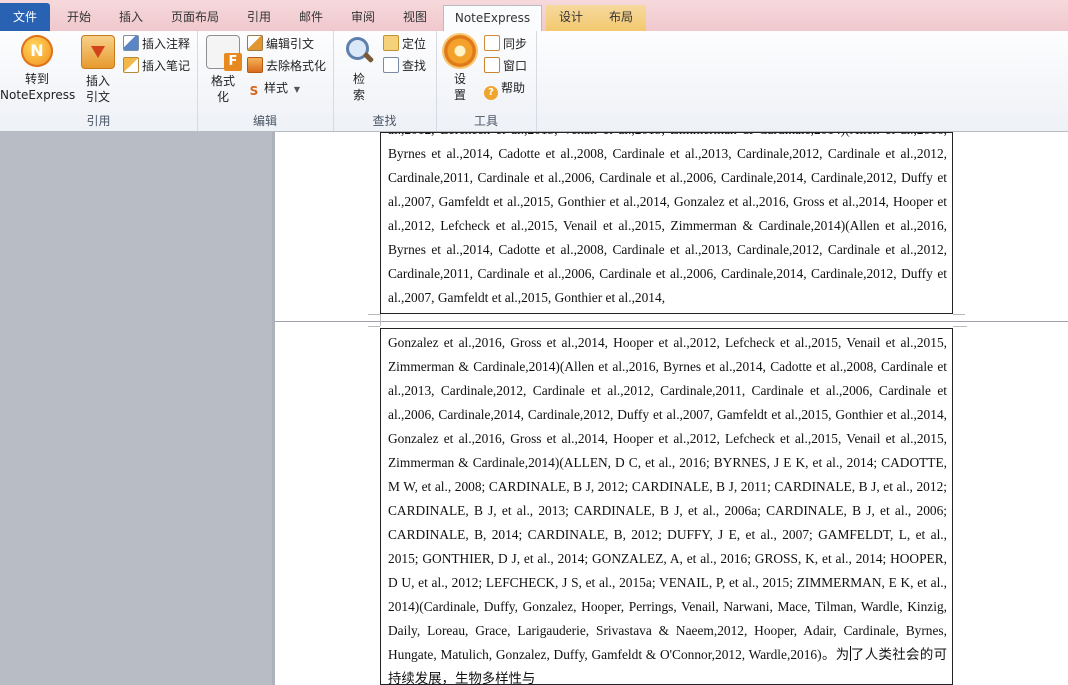  What do you see at coordinates (491, 93) in the screenshot?
I see `help-icon: ?` at bounding box center [491, 93].